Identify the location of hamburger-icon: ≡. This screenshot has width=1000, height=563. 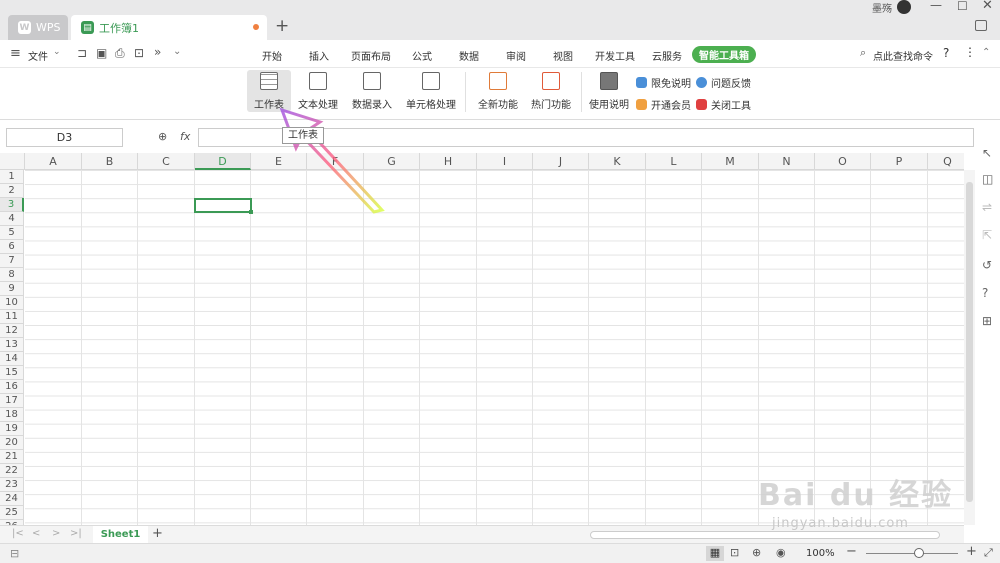
(15, 53).